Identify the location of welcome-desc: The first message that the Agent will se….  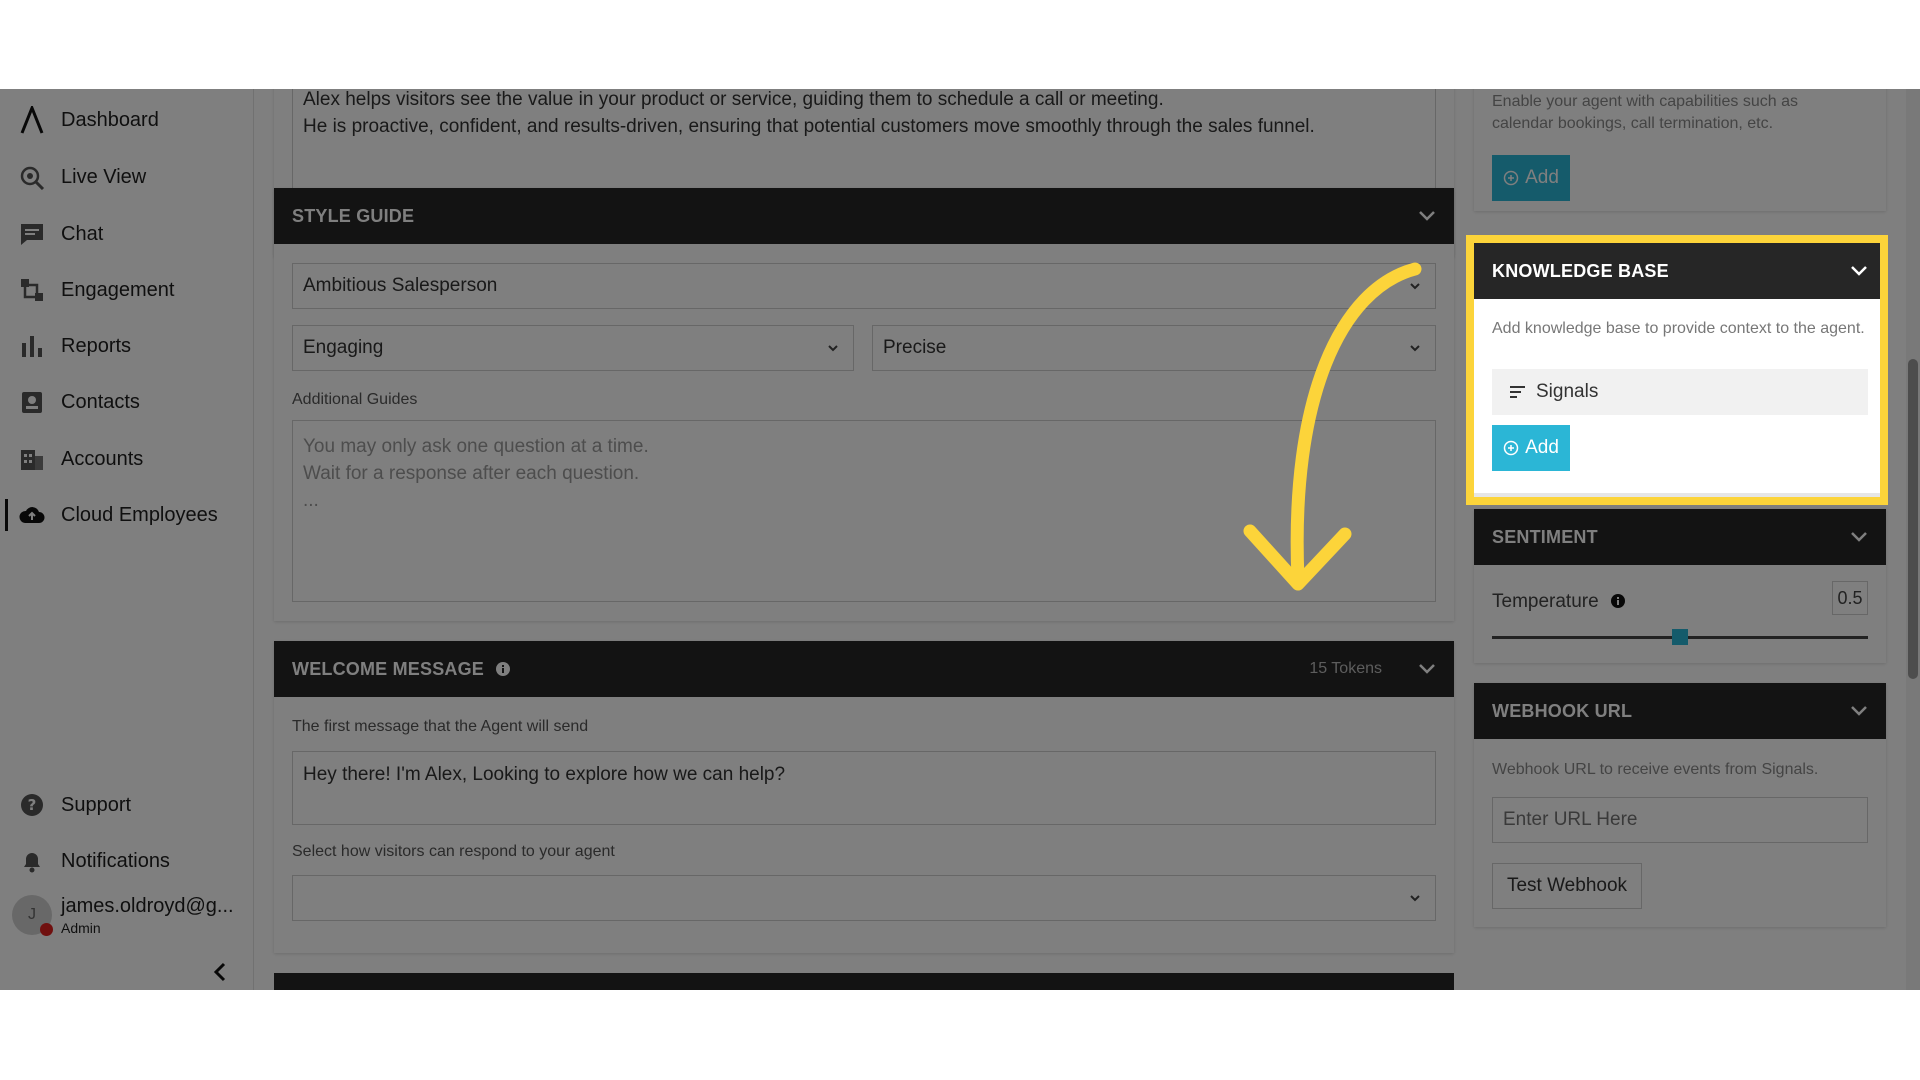
(440, 726).